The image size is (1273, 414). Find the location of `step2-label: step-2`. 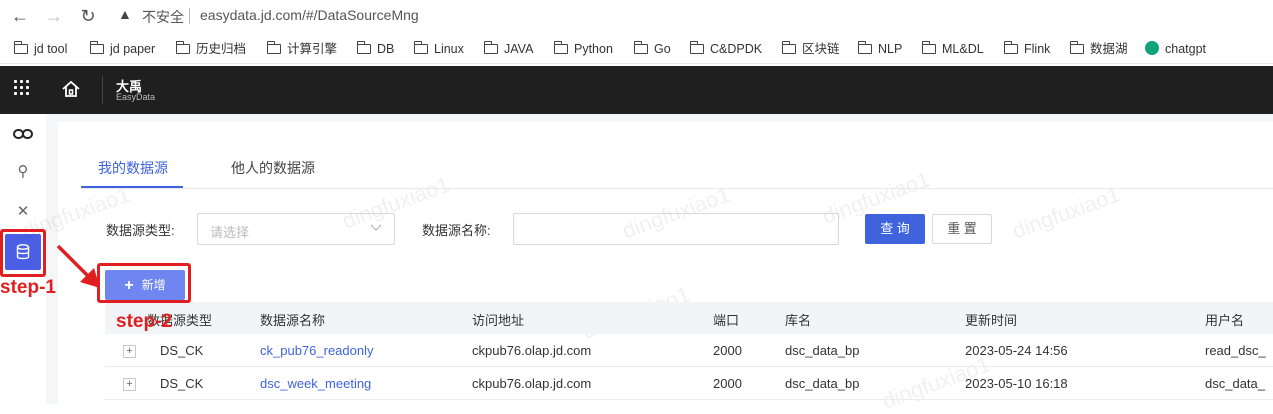

step2-label: step-2 is located at coordinates (144, 321).